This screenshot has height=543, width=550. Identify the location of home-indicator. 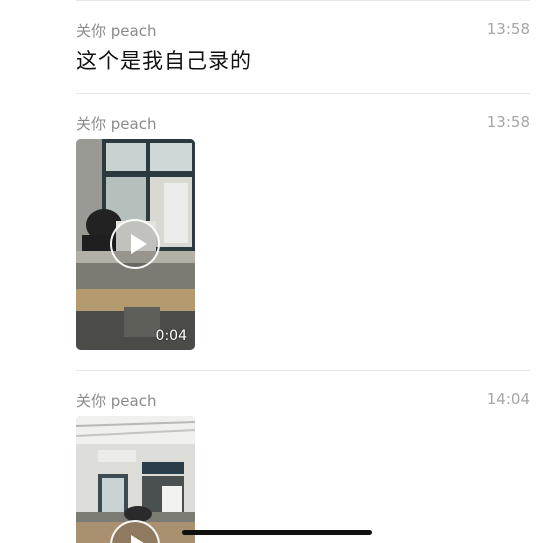
(277, 532).